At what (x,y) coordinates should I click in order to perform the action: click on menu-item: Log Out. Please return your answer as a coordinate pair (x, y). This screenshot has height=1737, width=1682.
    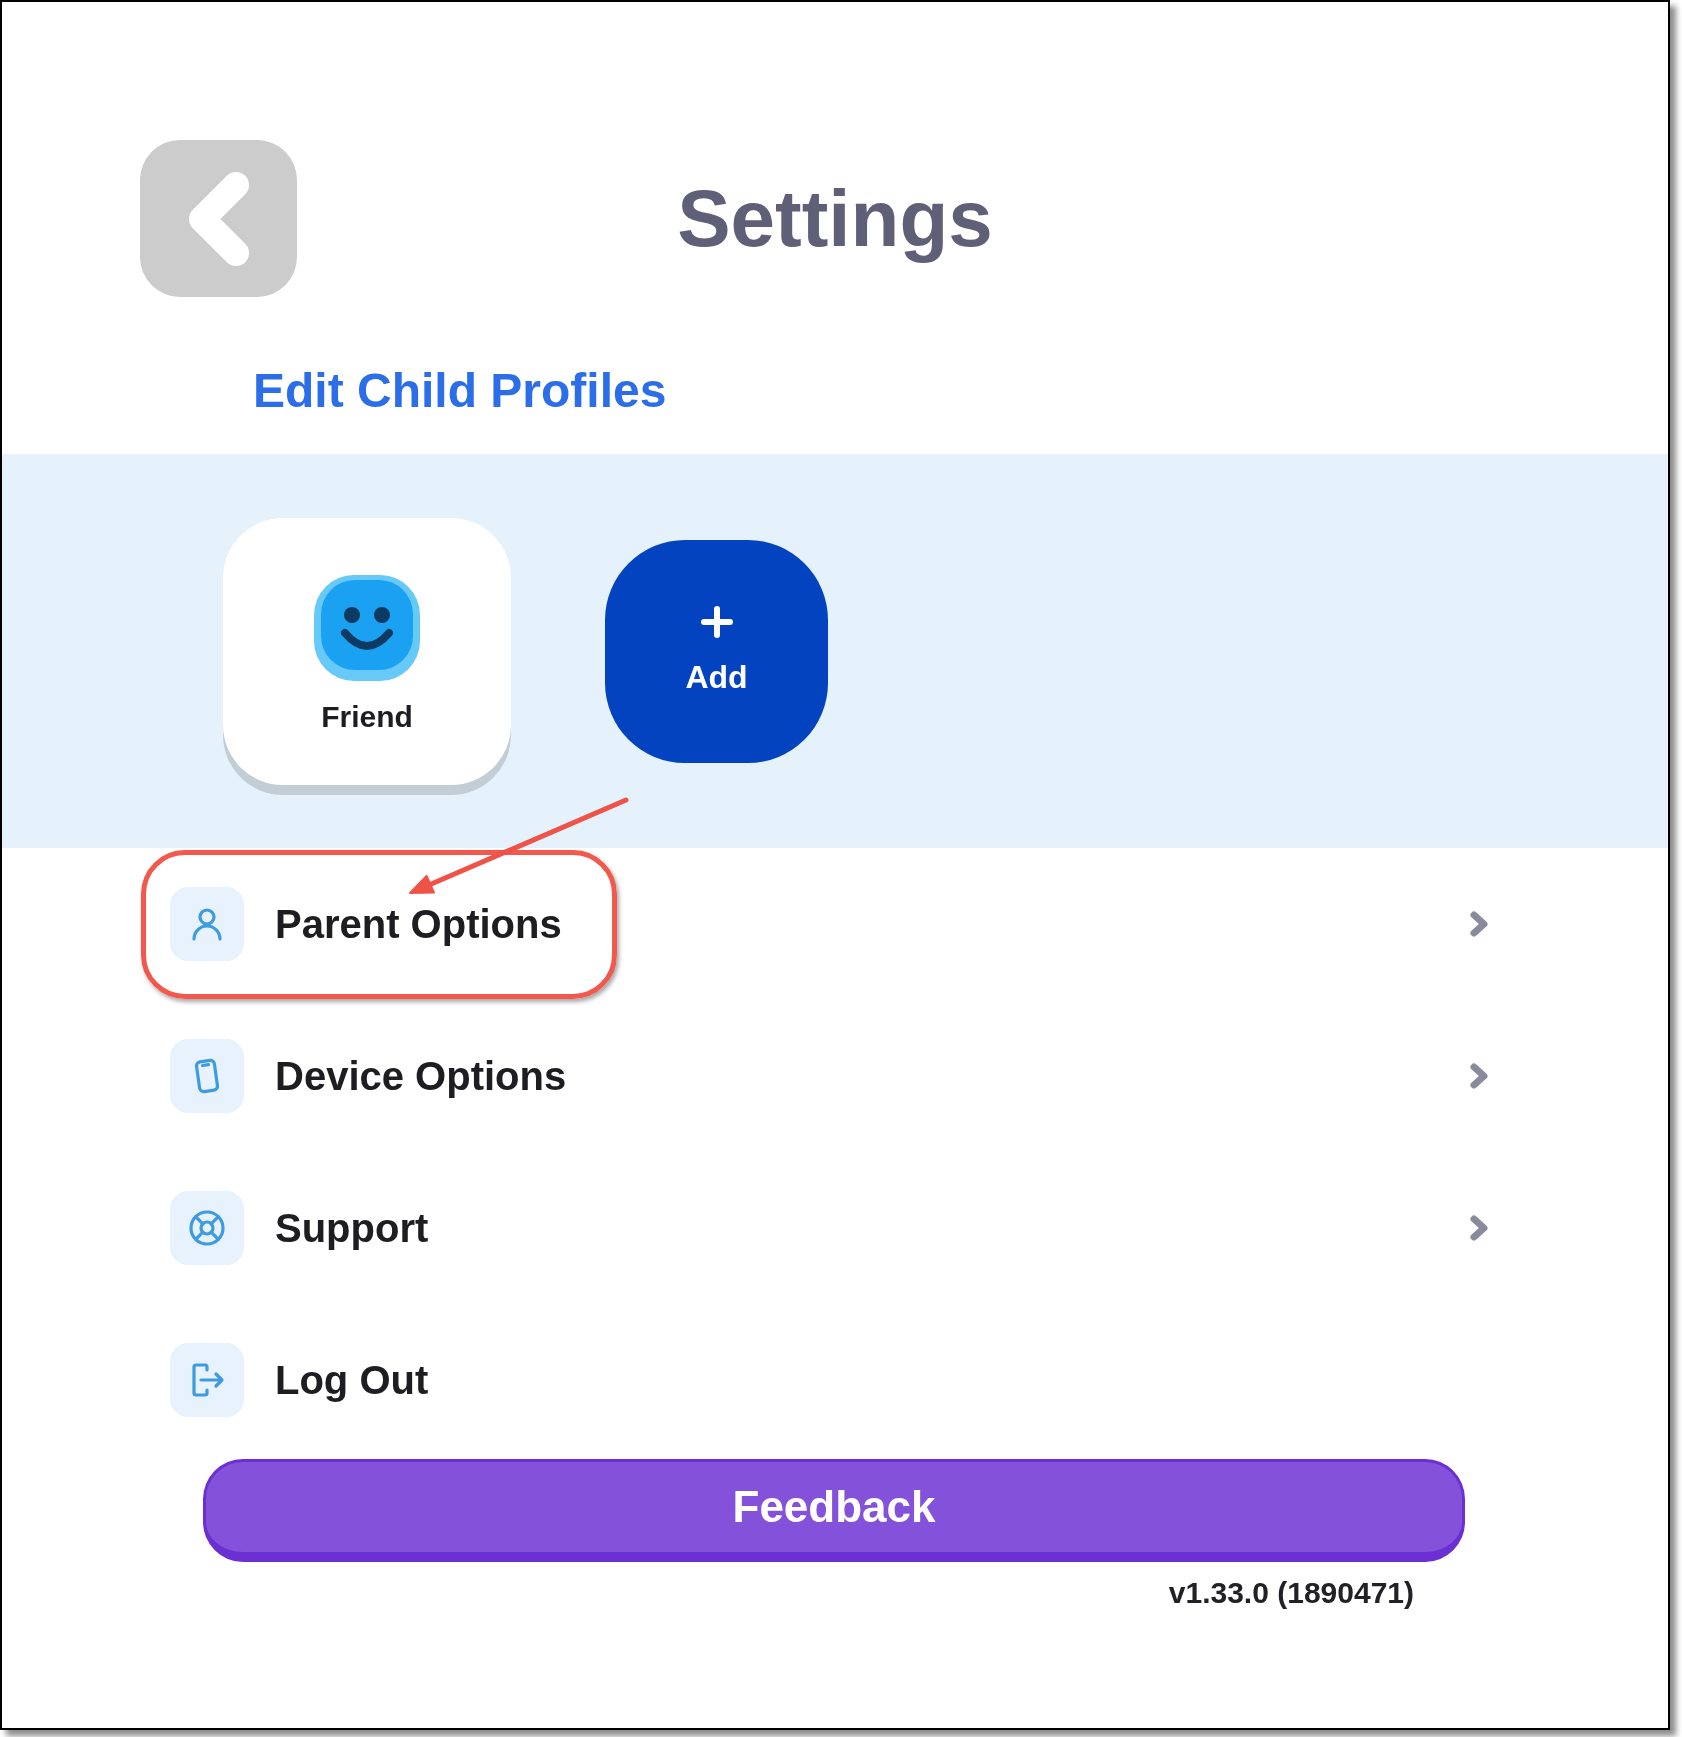
    Looking at the image, I should click on (830, 1380).